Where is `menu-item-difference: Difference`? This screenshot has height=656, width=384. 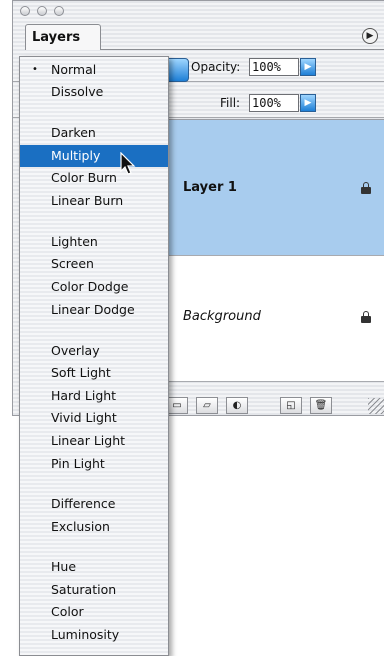
menu-item-difference: Difference is located at coordinates (94, 504).